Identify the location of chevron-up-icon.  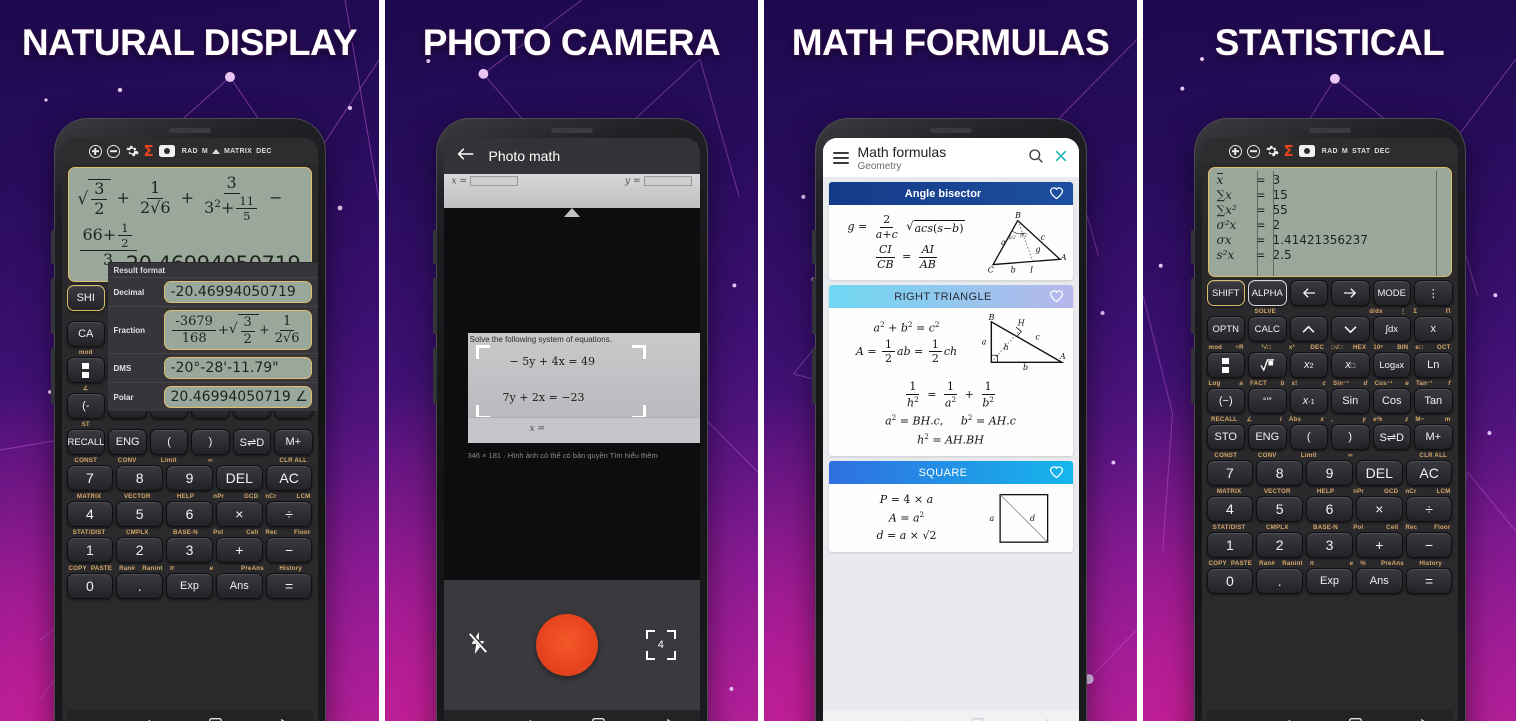
(1308, 329).